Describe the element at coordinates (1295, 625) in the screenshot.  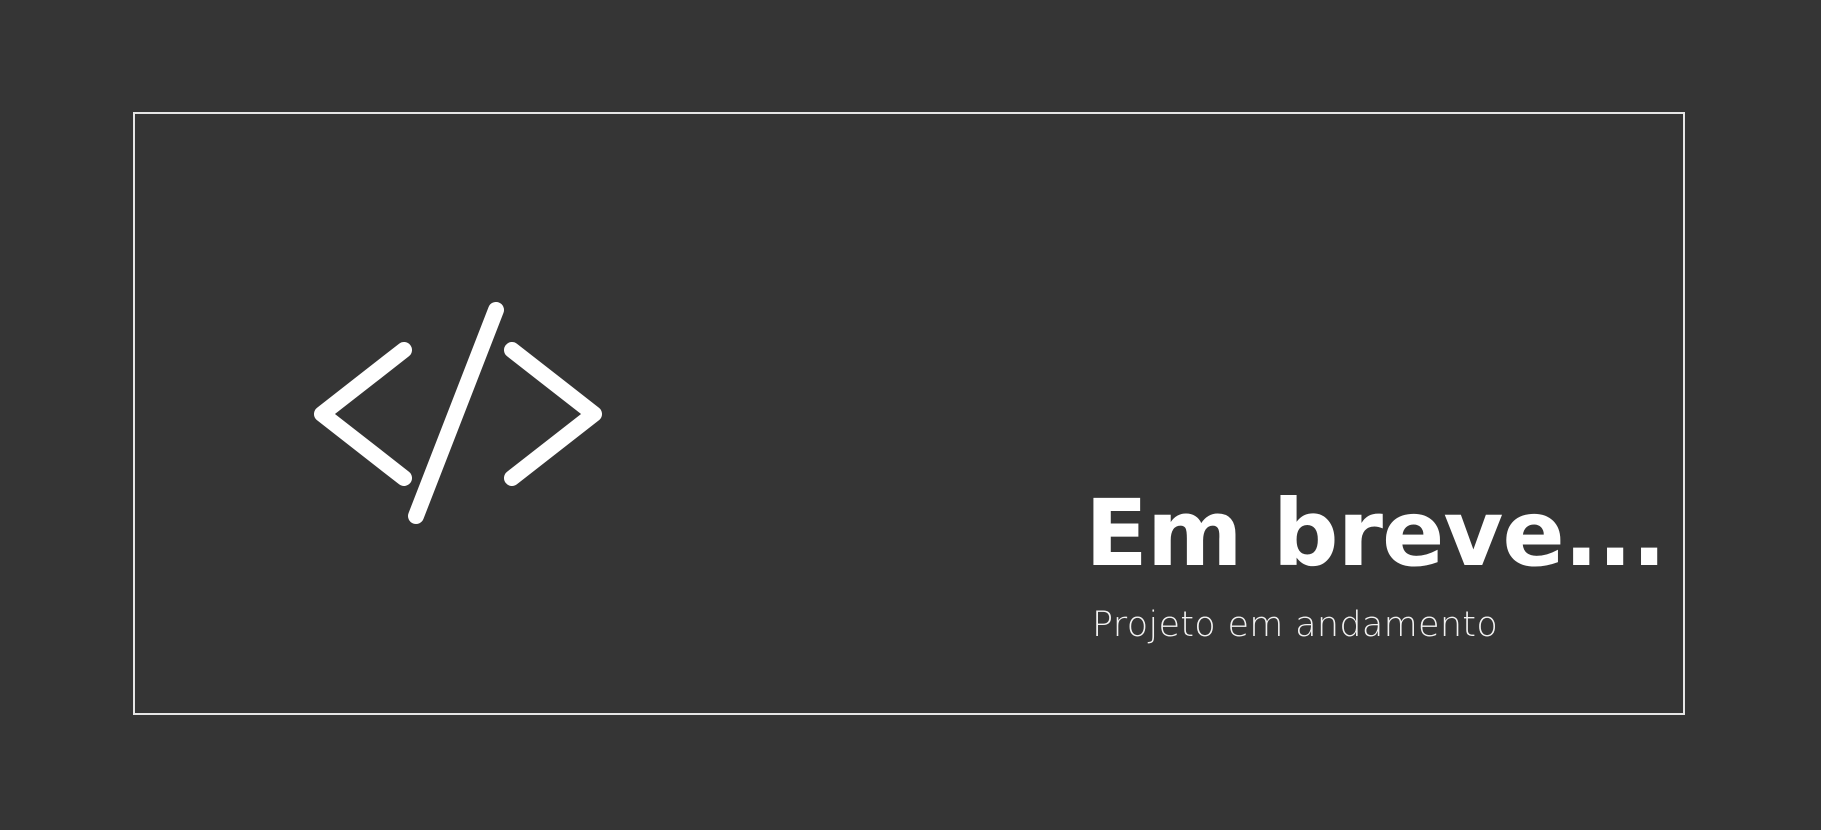
I see `page-subtitle: Projeto em andamento` at that location.